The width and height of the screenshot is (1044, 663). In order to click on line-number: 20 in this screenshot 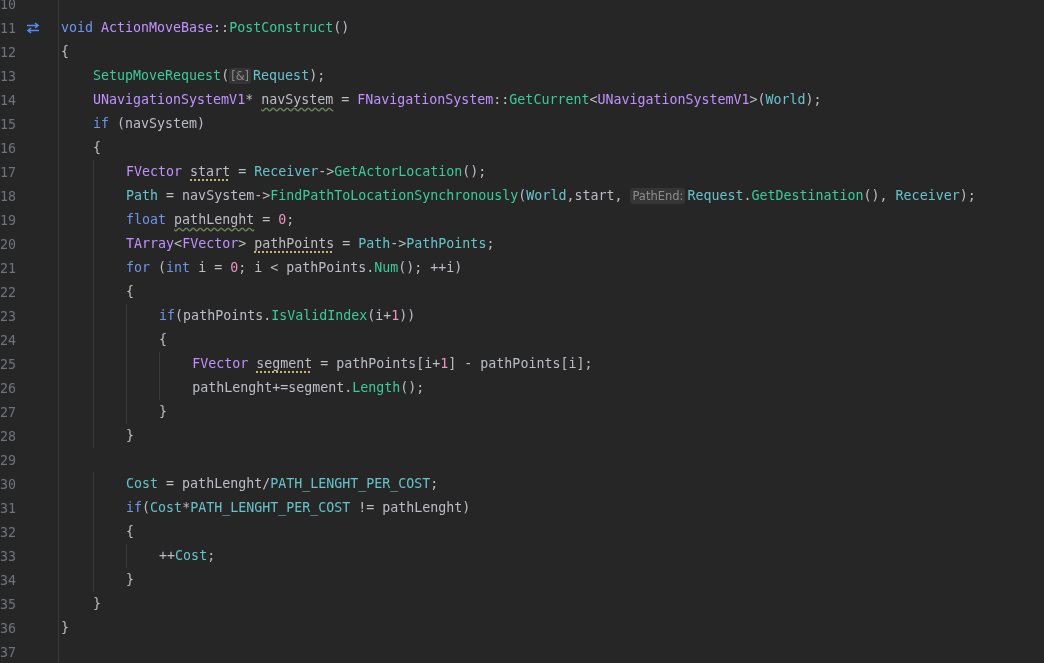, I will do `click(8, 244)`.